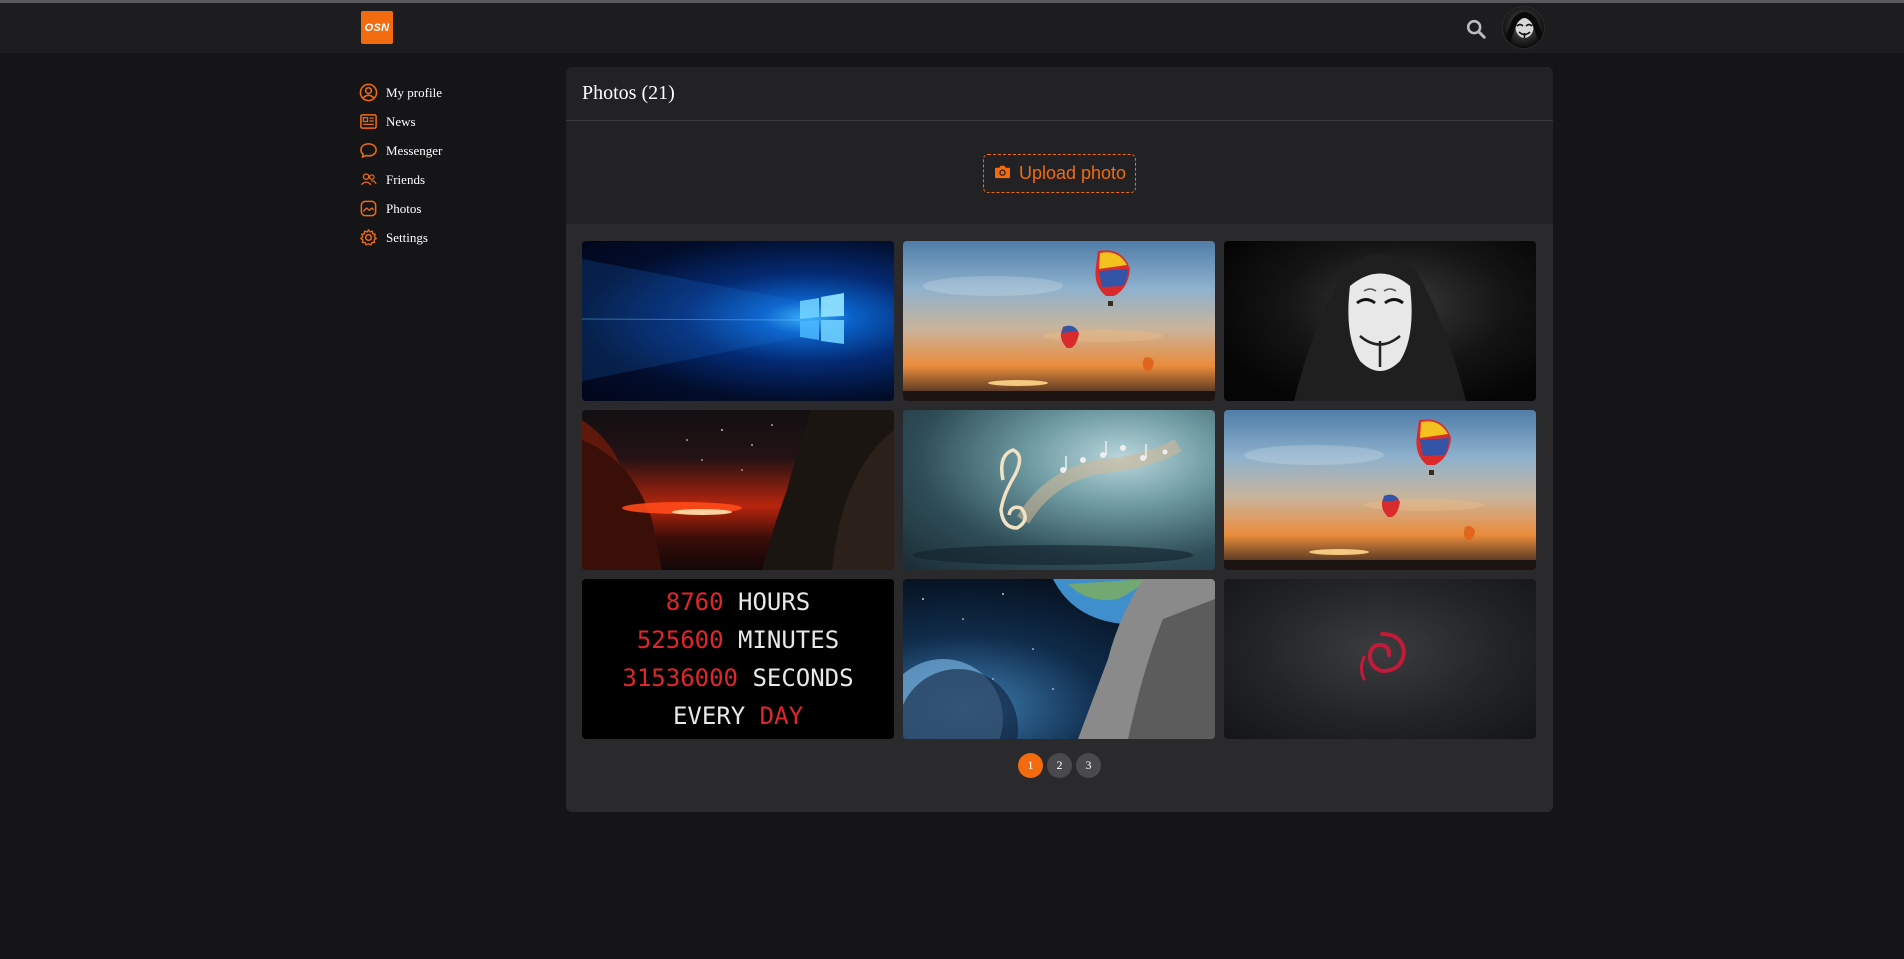 This screenshot has width=1904, height=959. What do you see at coordinates (1059, 659) in the screenshot?
I see `photo-thumbnail-earth-space` at bounding box center [1059, 659].